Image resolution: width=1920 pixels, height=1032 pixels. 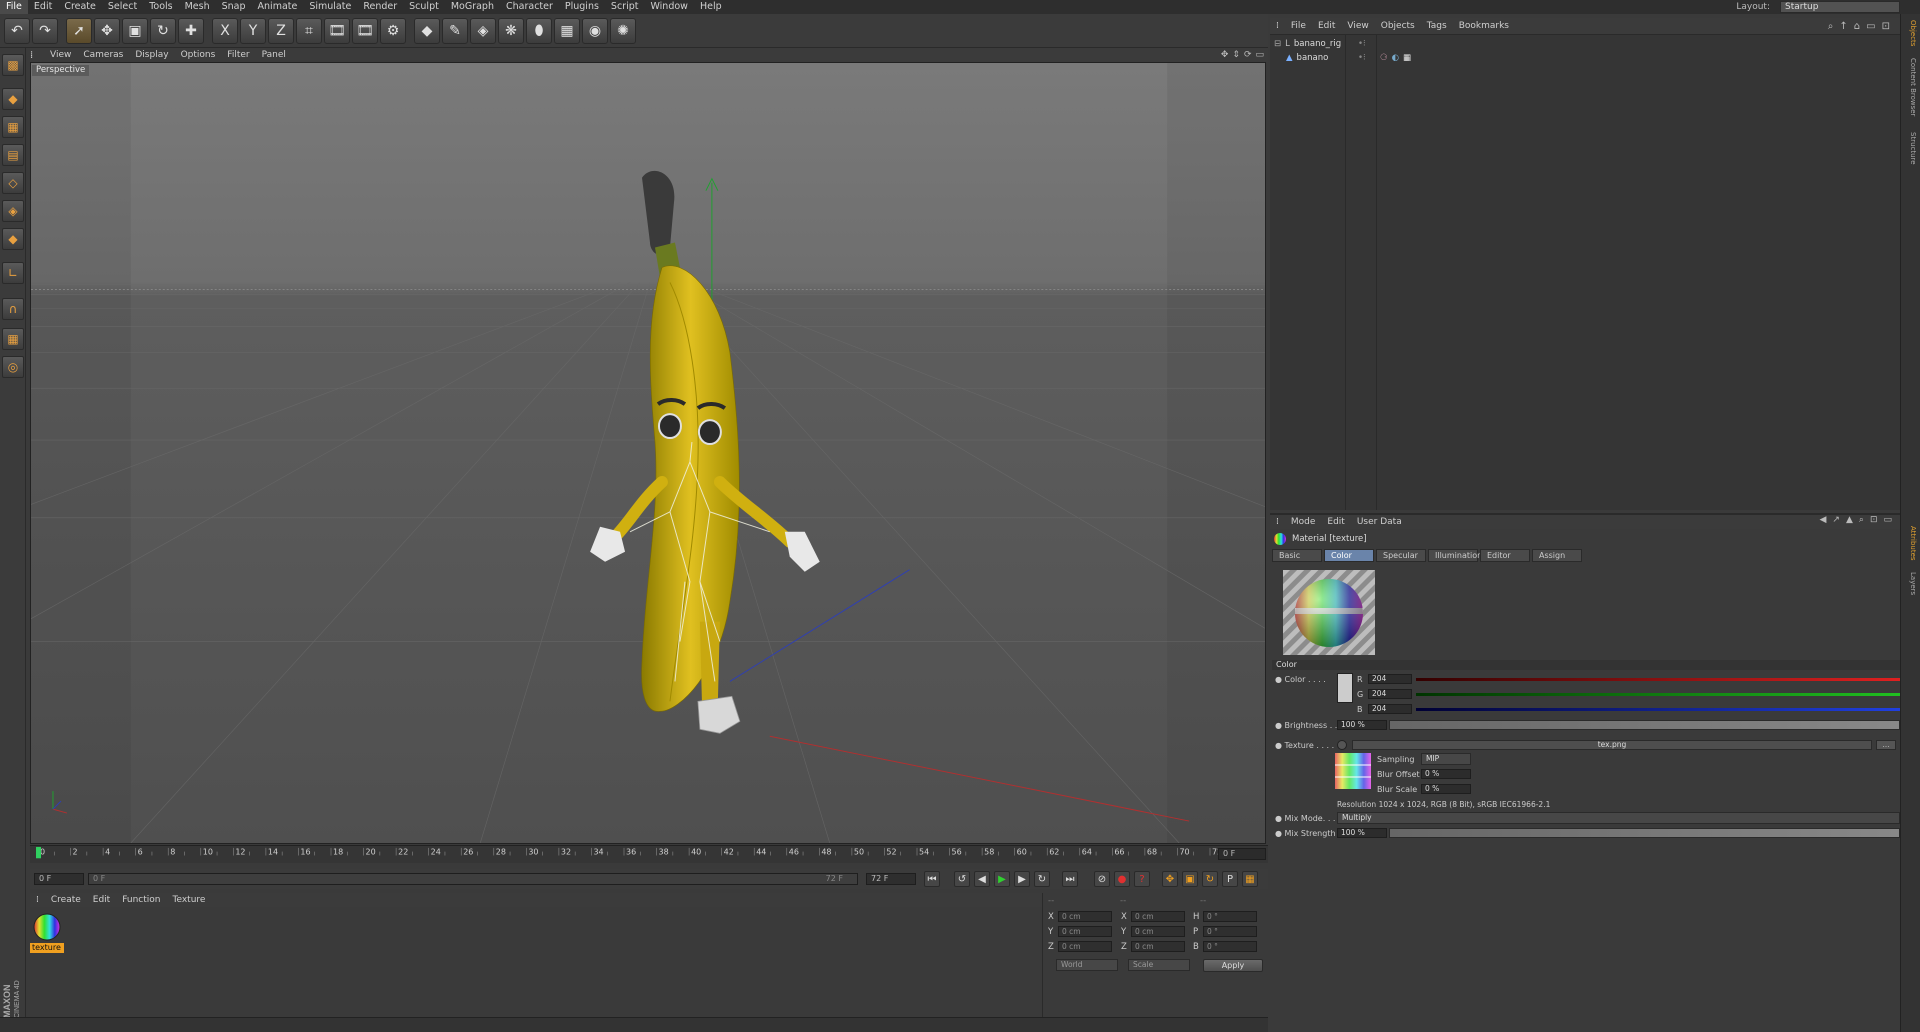 What do you see at coordinates (45, 31) in the screenshot?
I see `redo-icon: ↷` at bounding box center [45, 31].